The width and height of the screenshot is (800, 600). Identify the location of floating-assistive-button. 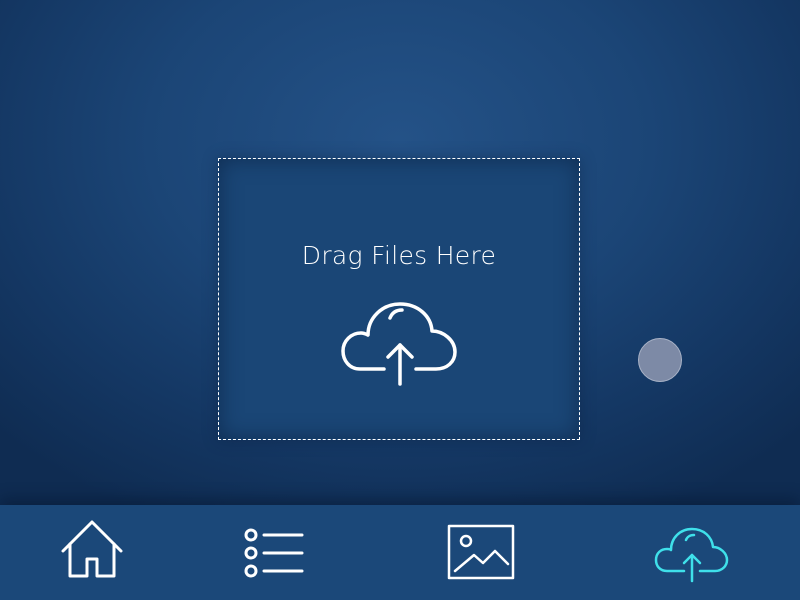
(660, 360).